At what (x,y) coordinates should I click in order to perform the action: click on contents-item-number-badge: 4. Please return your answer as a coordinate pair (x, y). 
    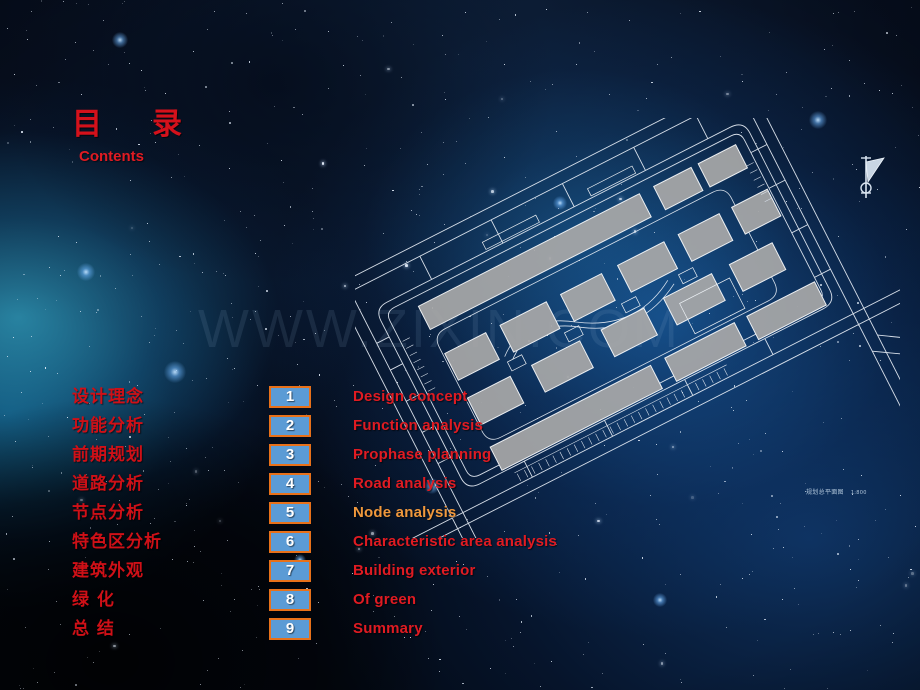
    Looking at the image, I should click on (290, 484).